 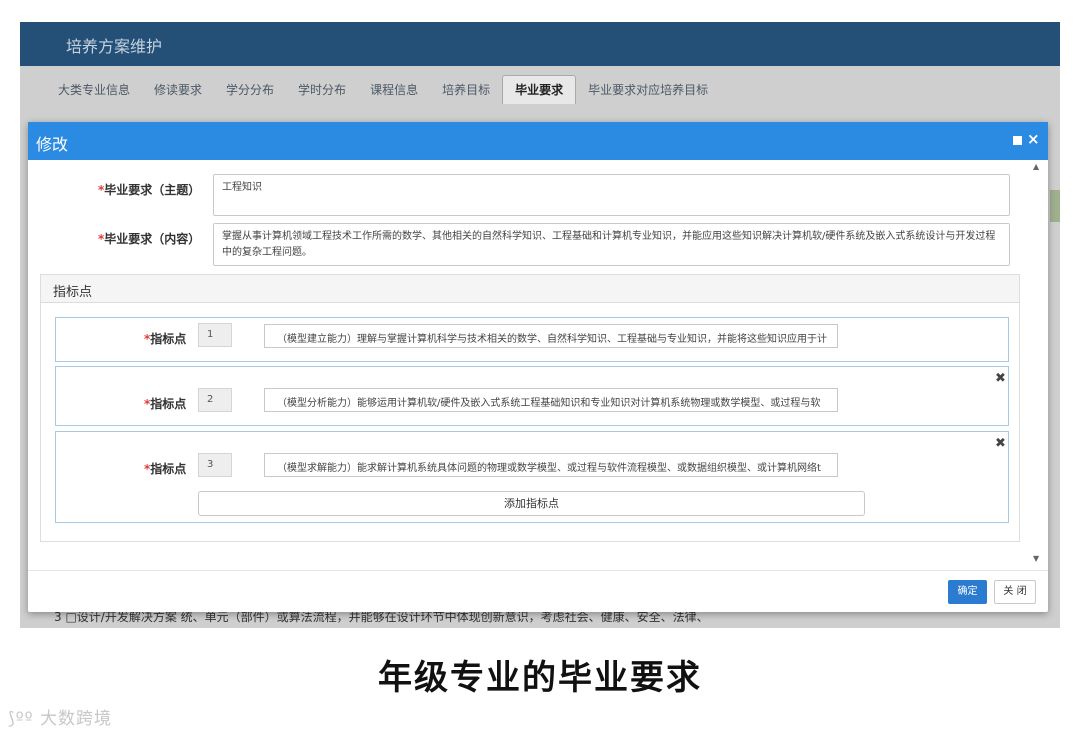 What do you see at coordinates (149, 190) in the screenshot?
I see `topic-label: *毕业要求（主题）` at bounding box center [149, 190].